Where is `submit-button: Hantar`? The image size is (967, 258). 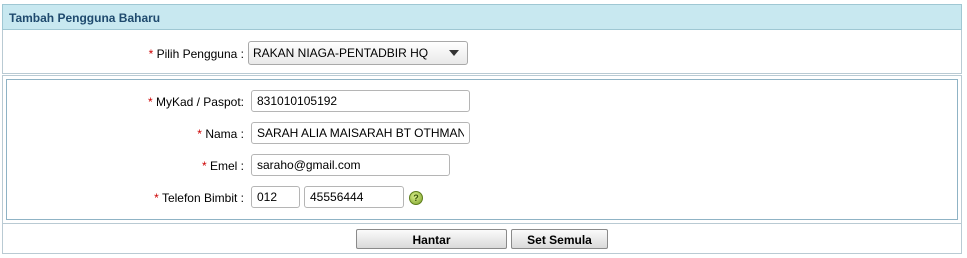
submit-button: Hantar is located at coordinates (431, 239).